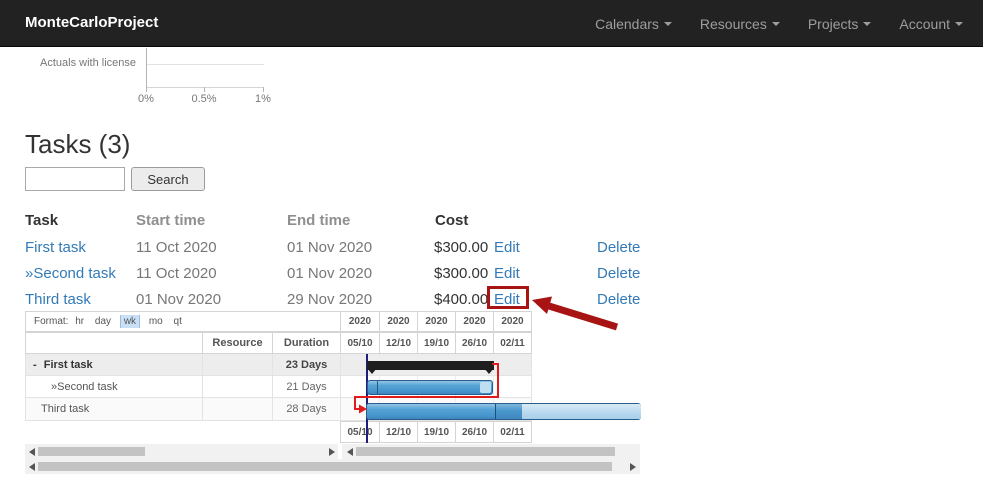 The height and width of the screenshot is (495, 983). Describe the element at coordinates (204, 99) in the screenshot. I see `chart-tick-label: 0.5%` at that location.